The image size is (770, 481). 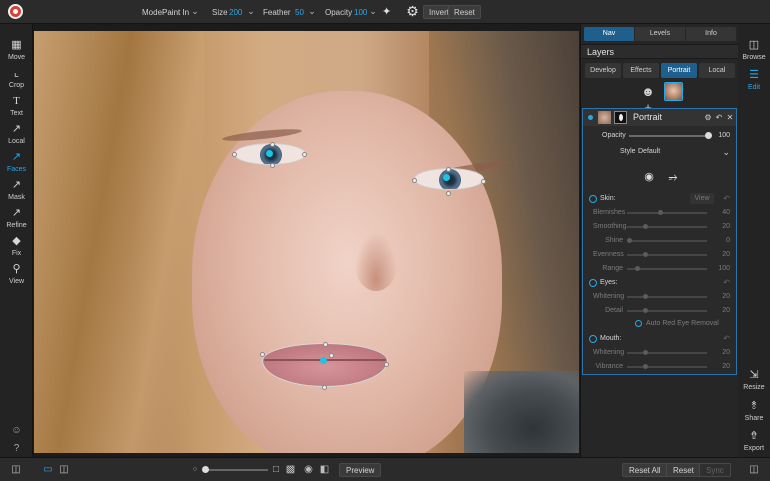 What do you see at coordinates (323, 360) in the screenshot?
I see `mouth-center-point` at bounding box center [323, 360].